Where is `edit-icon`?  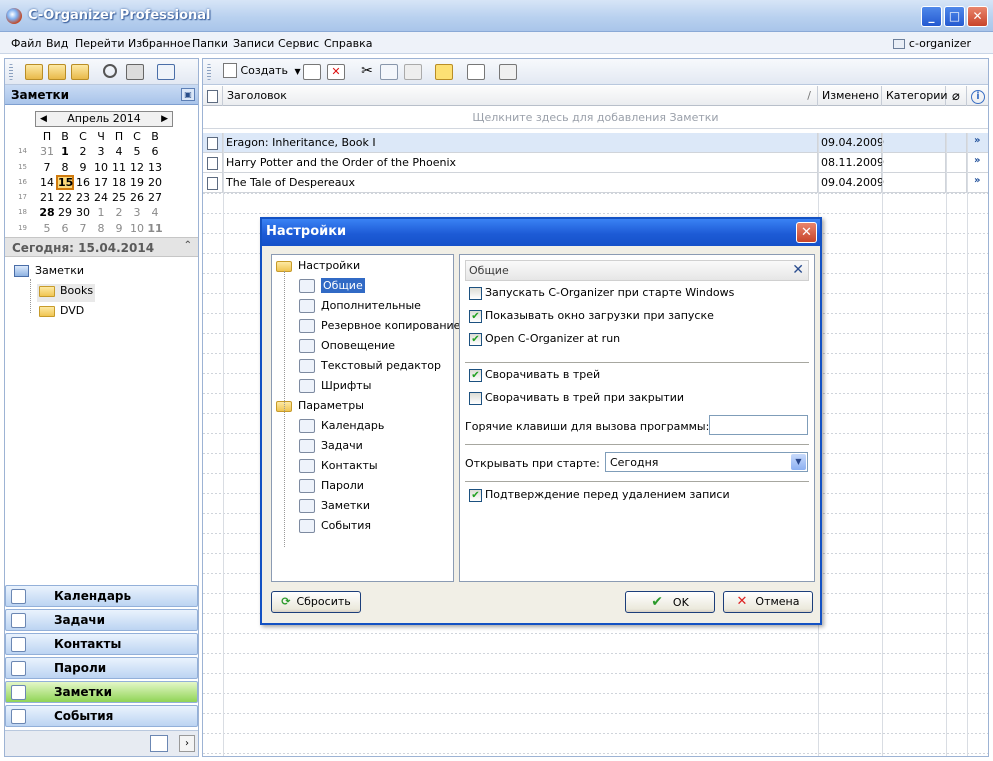 edit-icon is located at coordinates (312, 72).